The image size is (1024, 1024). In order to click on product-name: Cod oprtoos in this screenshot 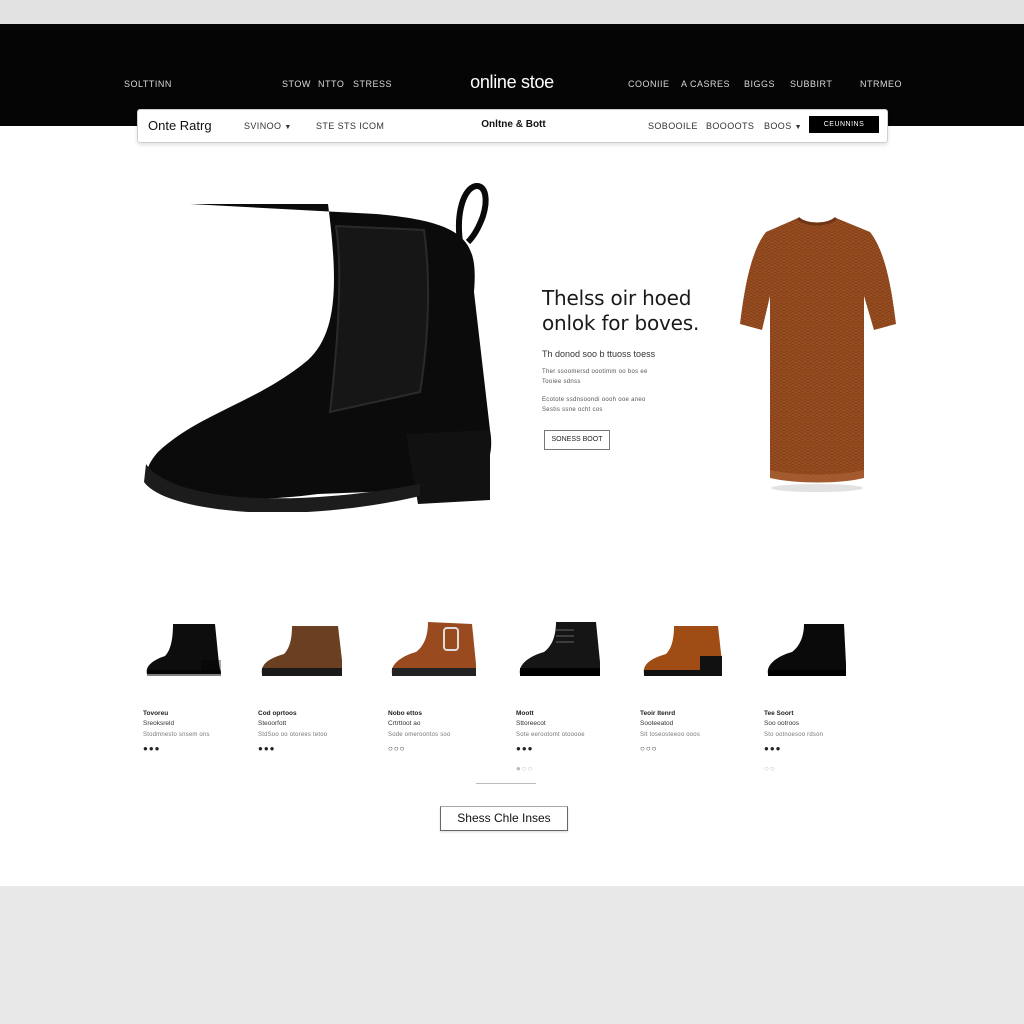, I will do `click(313, 713)`.